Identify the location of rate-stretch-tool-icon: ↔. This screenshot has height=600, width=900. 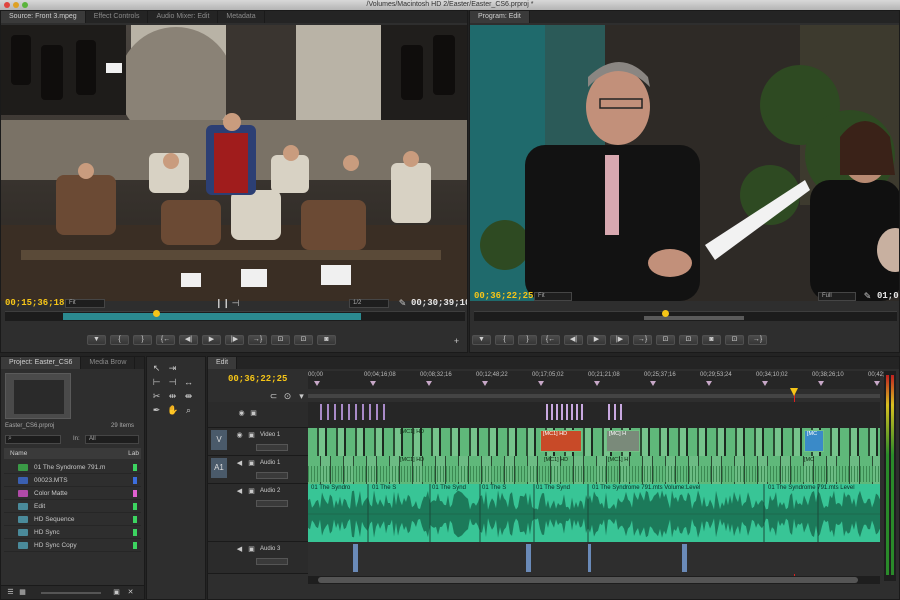
(188, 382).